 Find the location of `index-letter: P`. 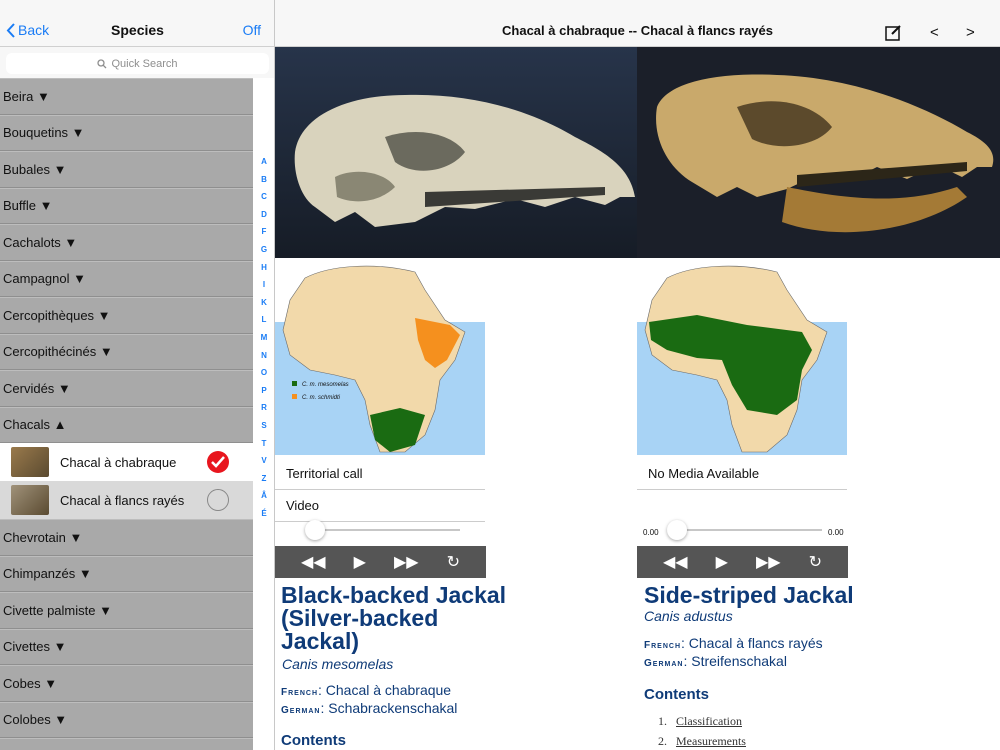

index-letter: P is located at coordinates (263, 390).